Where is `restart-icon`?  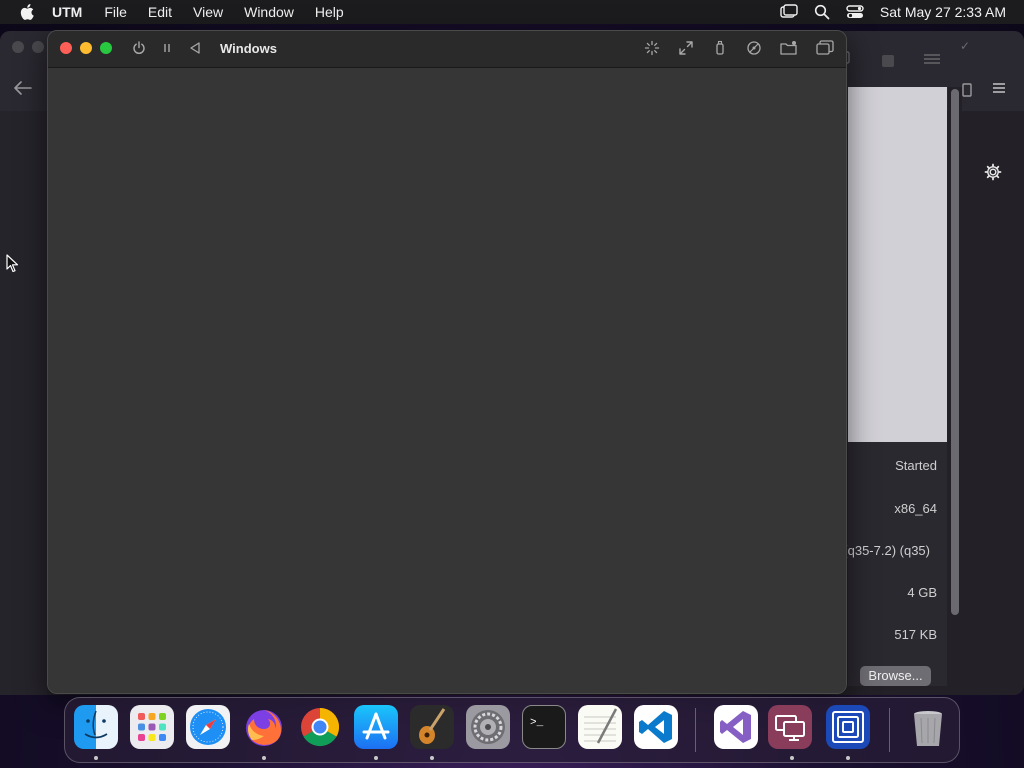 restart-icon is located at coordinates (195, 50).